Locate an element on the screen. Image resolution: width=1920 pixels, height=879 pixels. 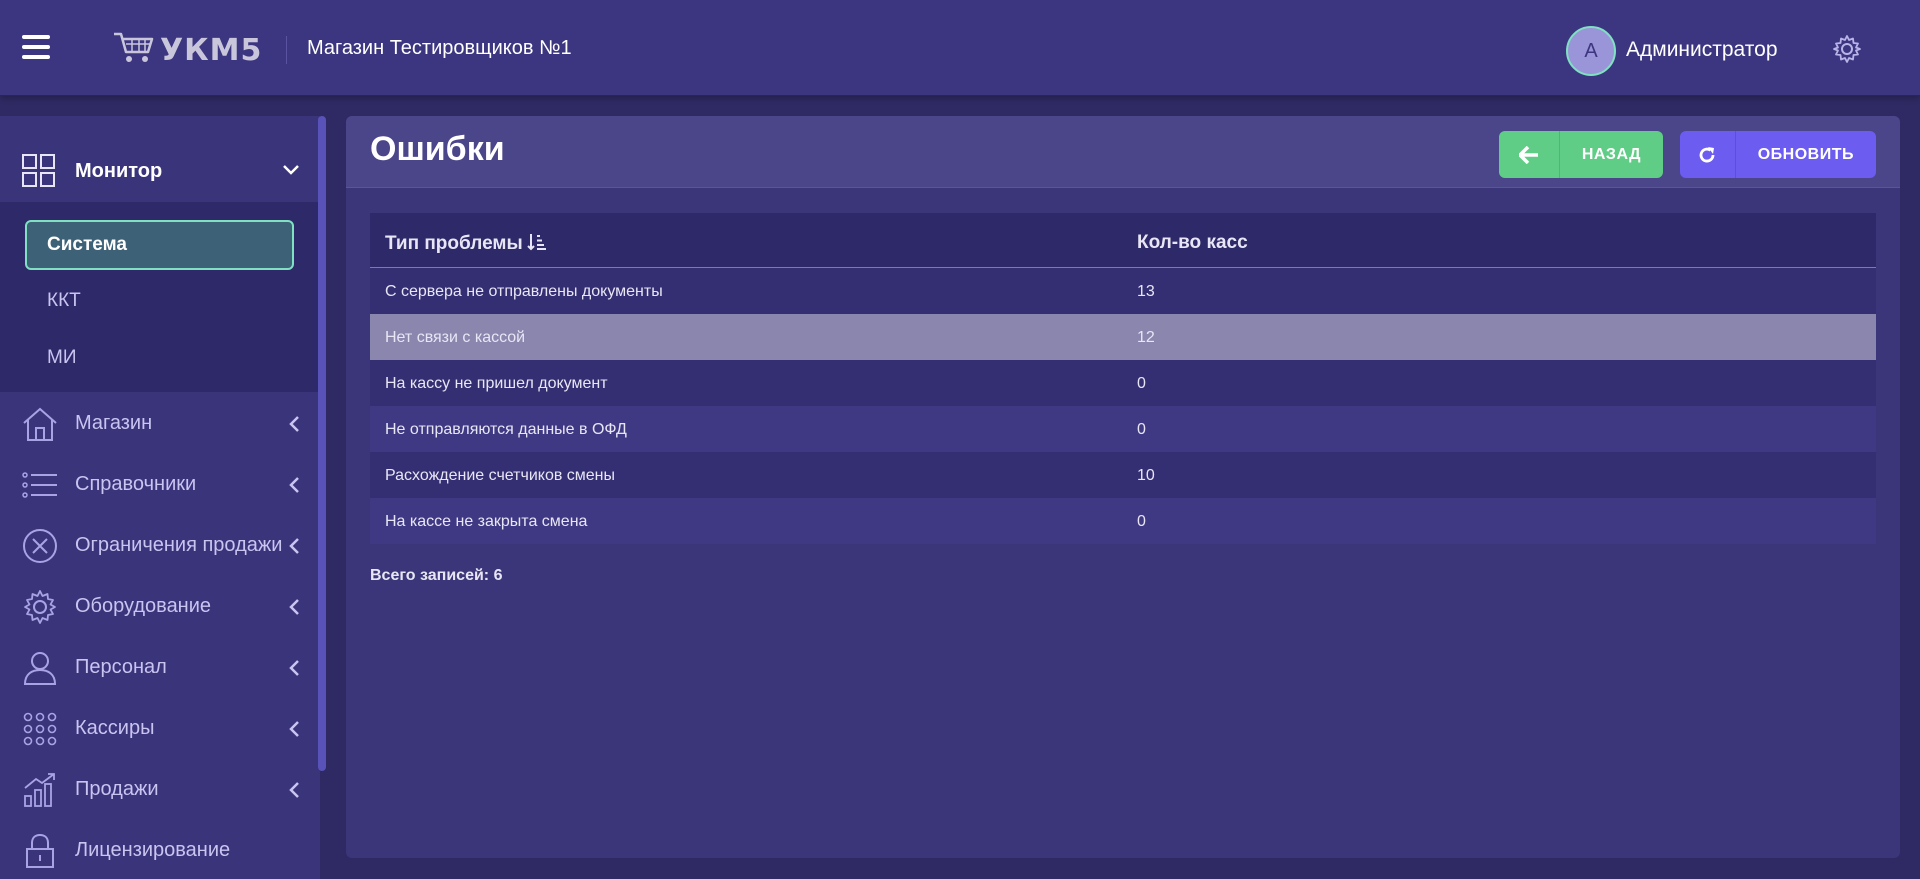
sidebar-item-monitor-label: Монитор is located at coordinates (118, 171).